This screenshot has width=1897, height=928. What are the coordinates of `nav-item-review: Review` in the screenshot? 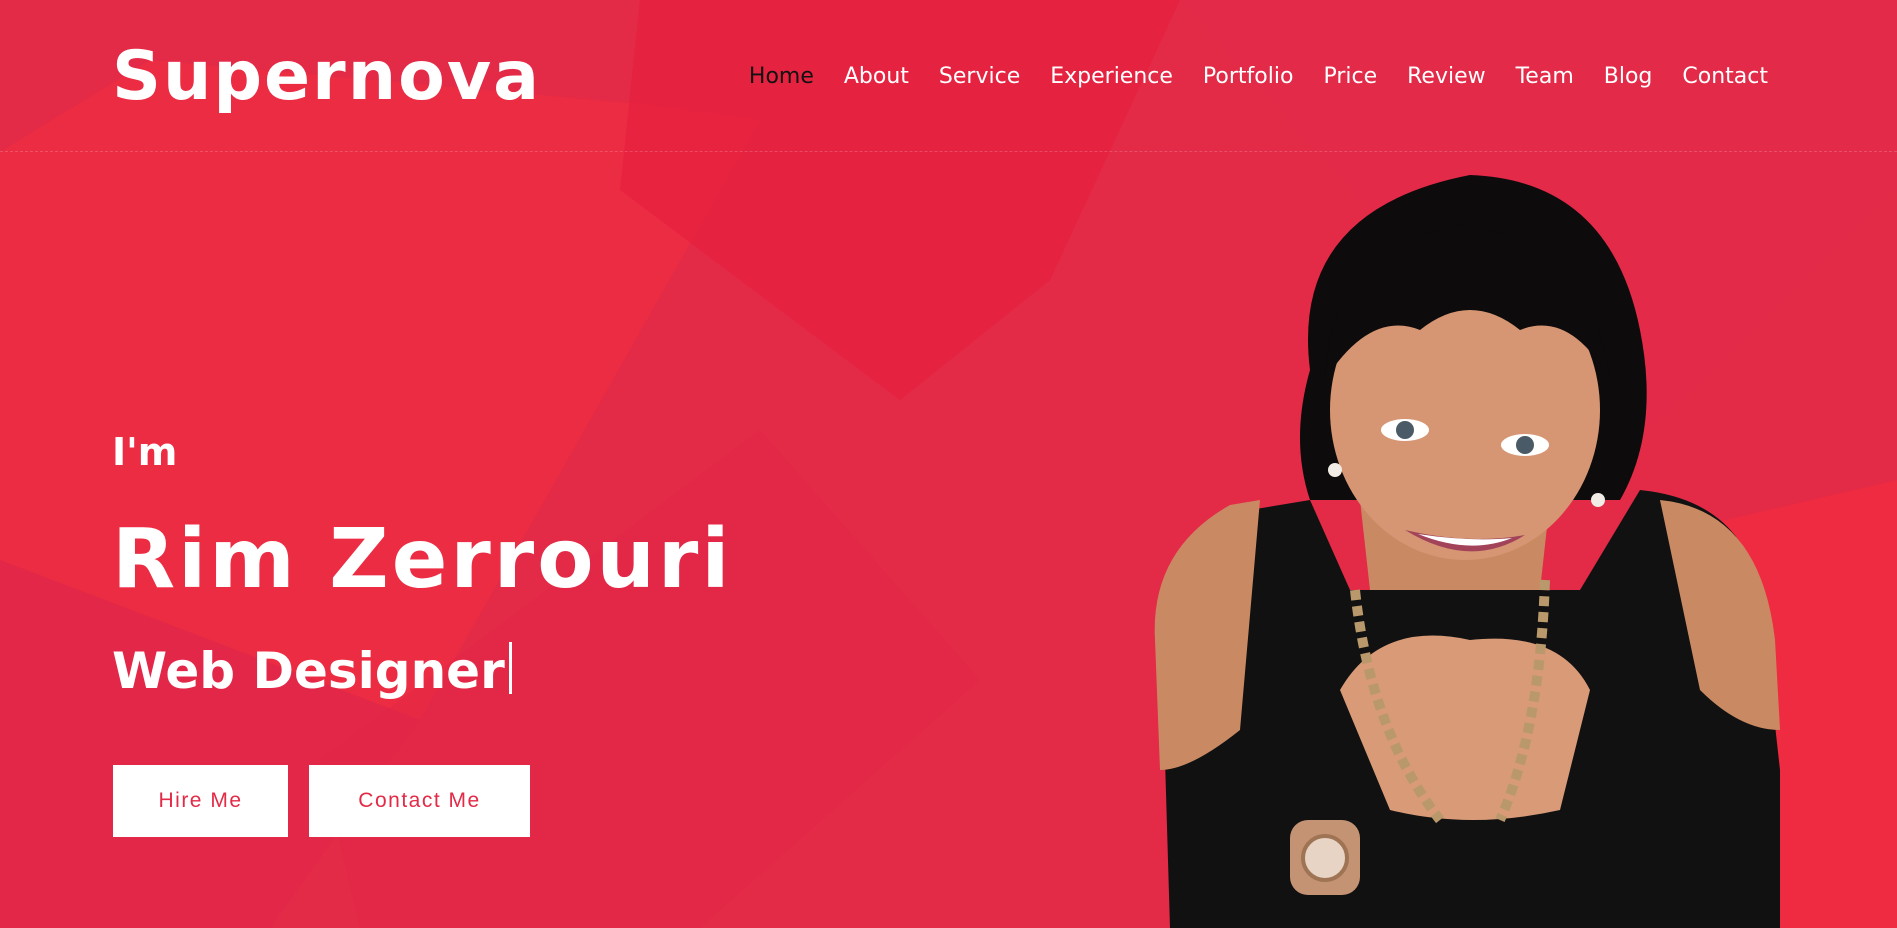 It's located at (1446, 77).